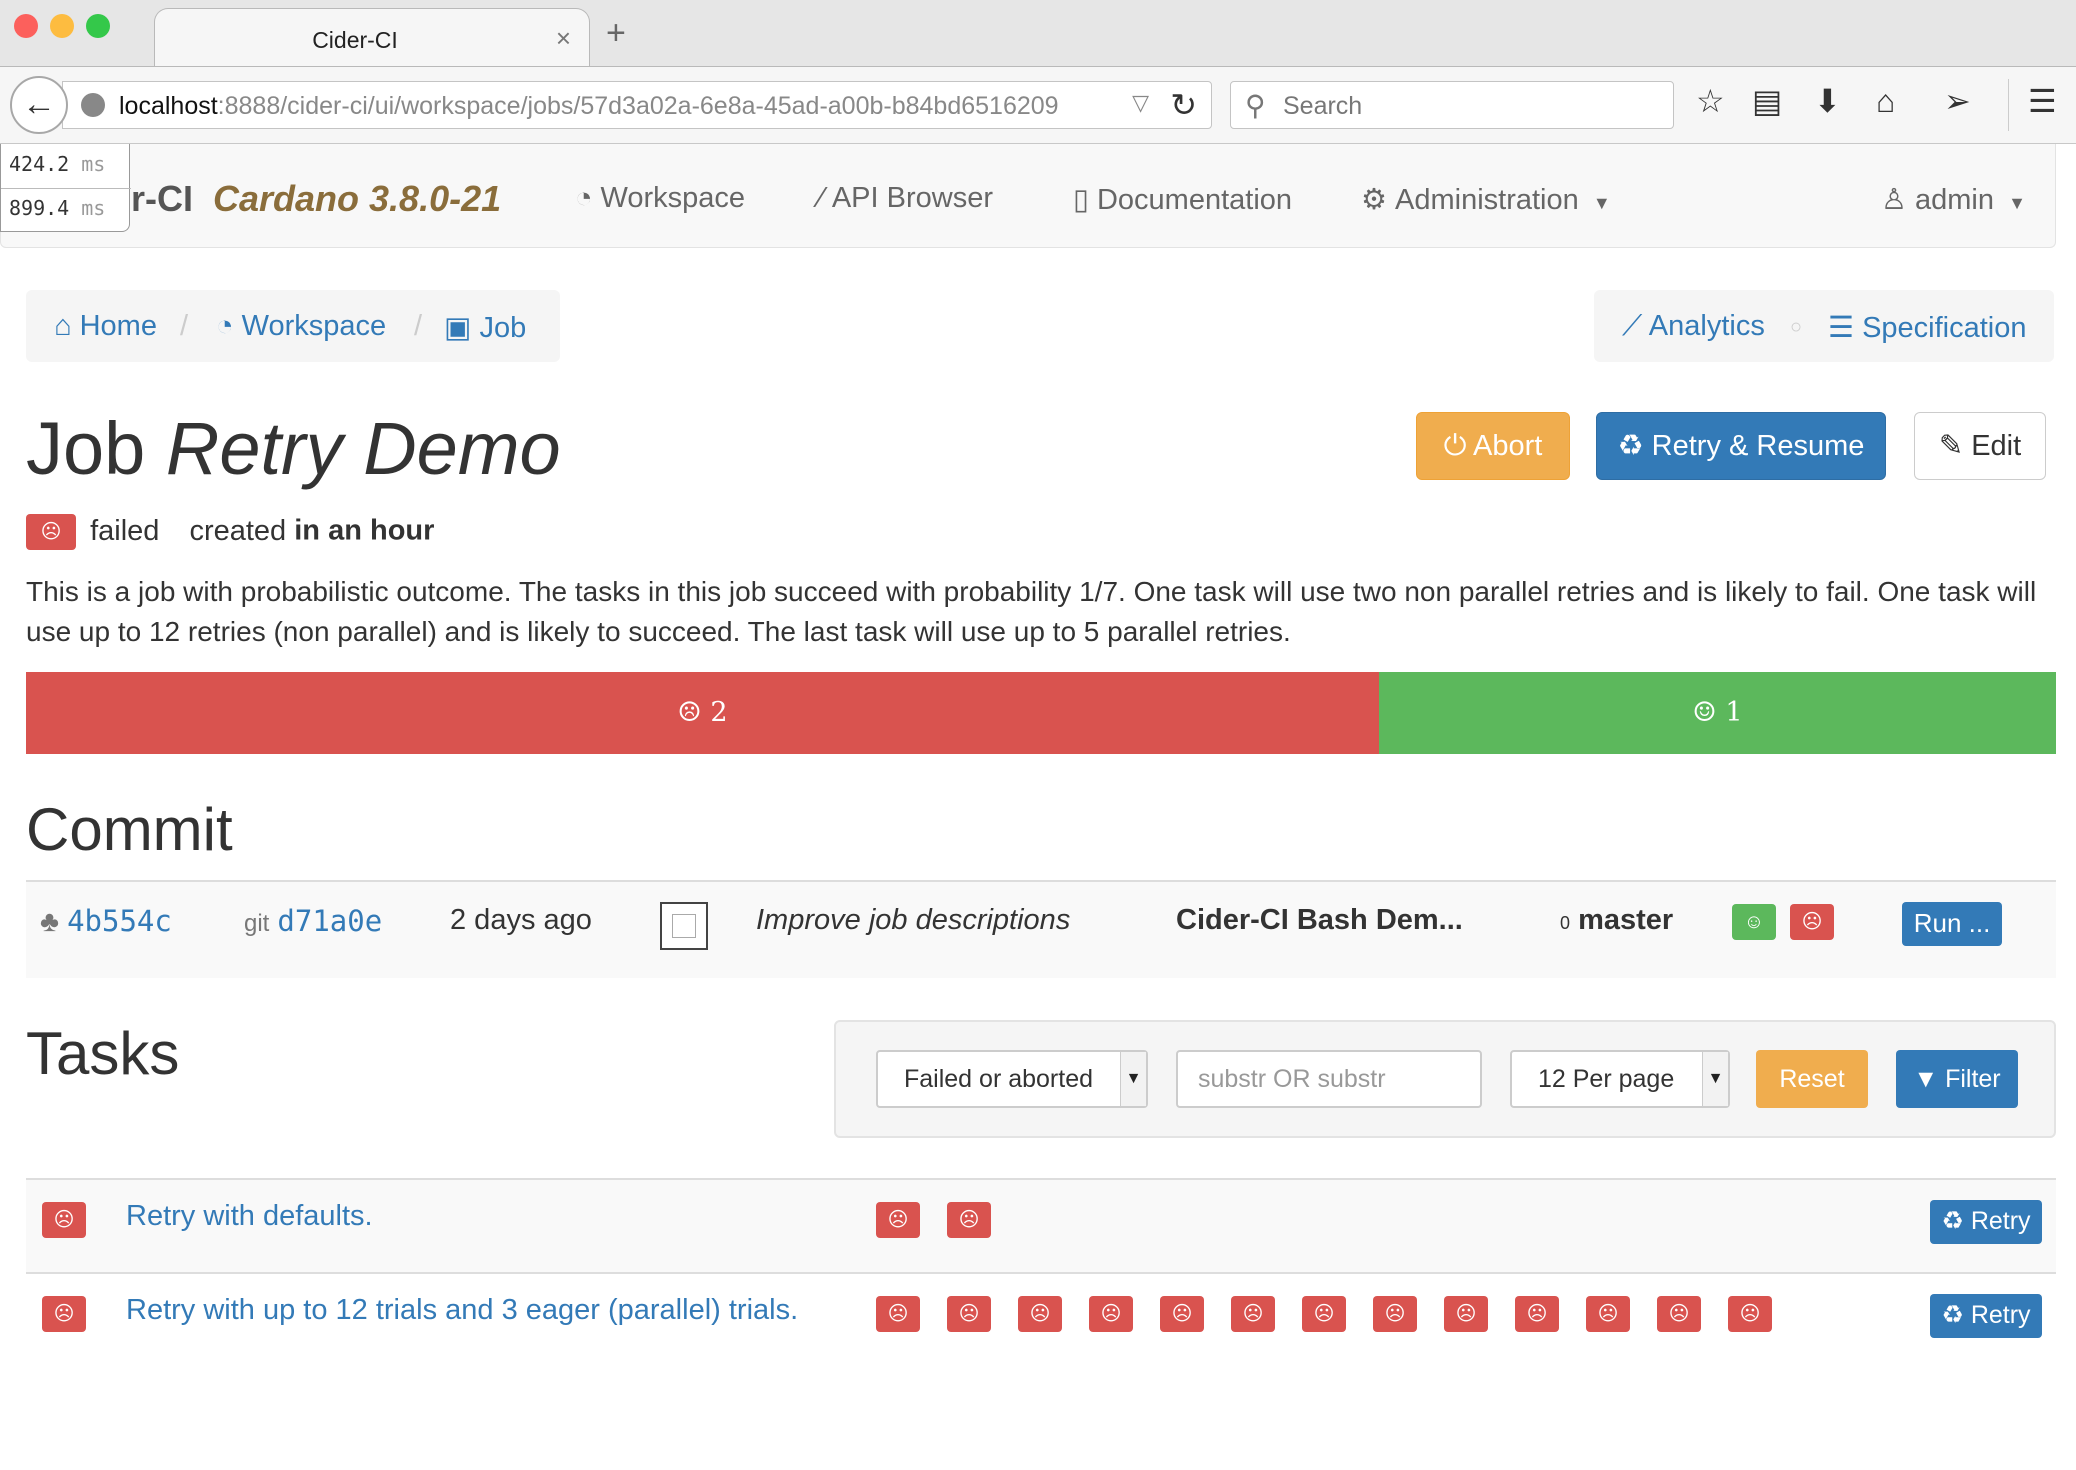 Image resolution: width=2076 pixels, height=1470 pixels. I want to click on file-icon: ▯, so click(1081, 200).